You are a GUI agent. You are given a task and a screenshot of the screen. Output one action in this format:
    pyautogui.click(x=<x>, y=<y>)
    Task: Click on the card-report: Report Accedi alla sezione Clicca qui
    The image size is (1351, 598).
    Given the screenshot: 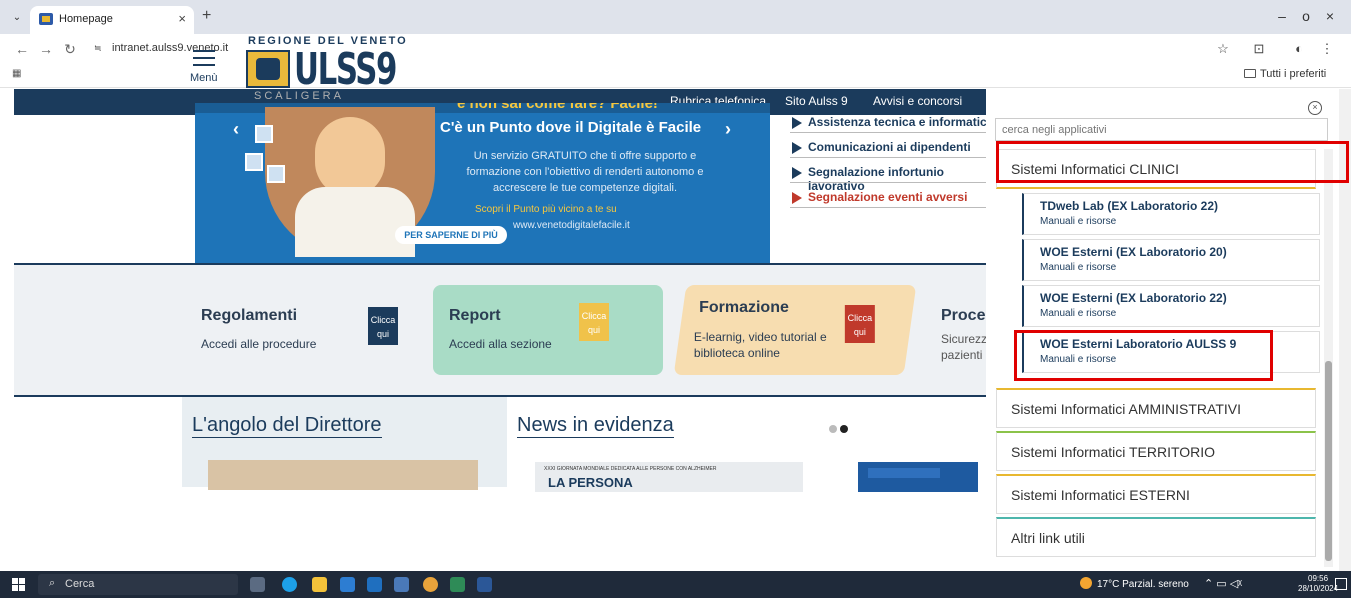 What is the action you would take?
    pyautogui.click(x=548, y=330)
    